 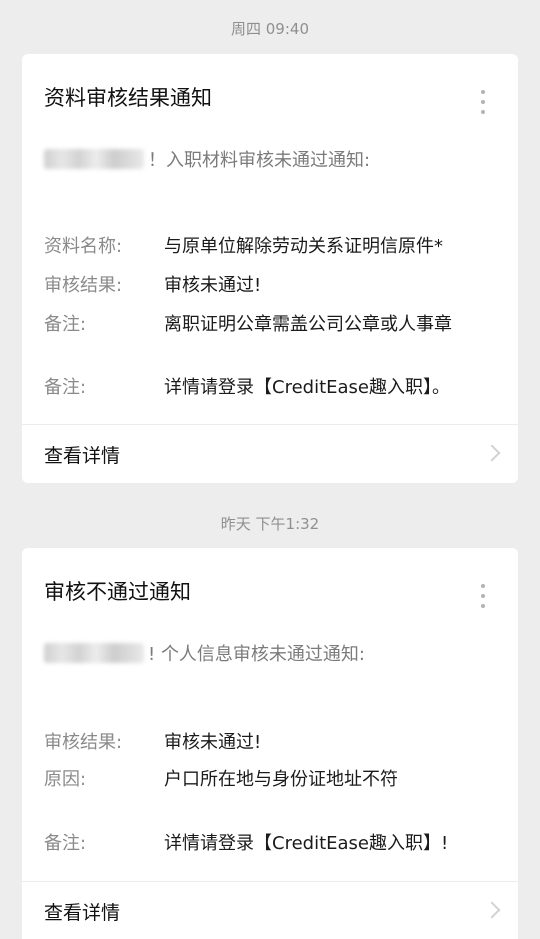 What do you see at coordinates (307, 387) in the screenshot?
I see `field-value: 详情请登录【CreditEase趣入职】。` at bounding box center [307, 387].